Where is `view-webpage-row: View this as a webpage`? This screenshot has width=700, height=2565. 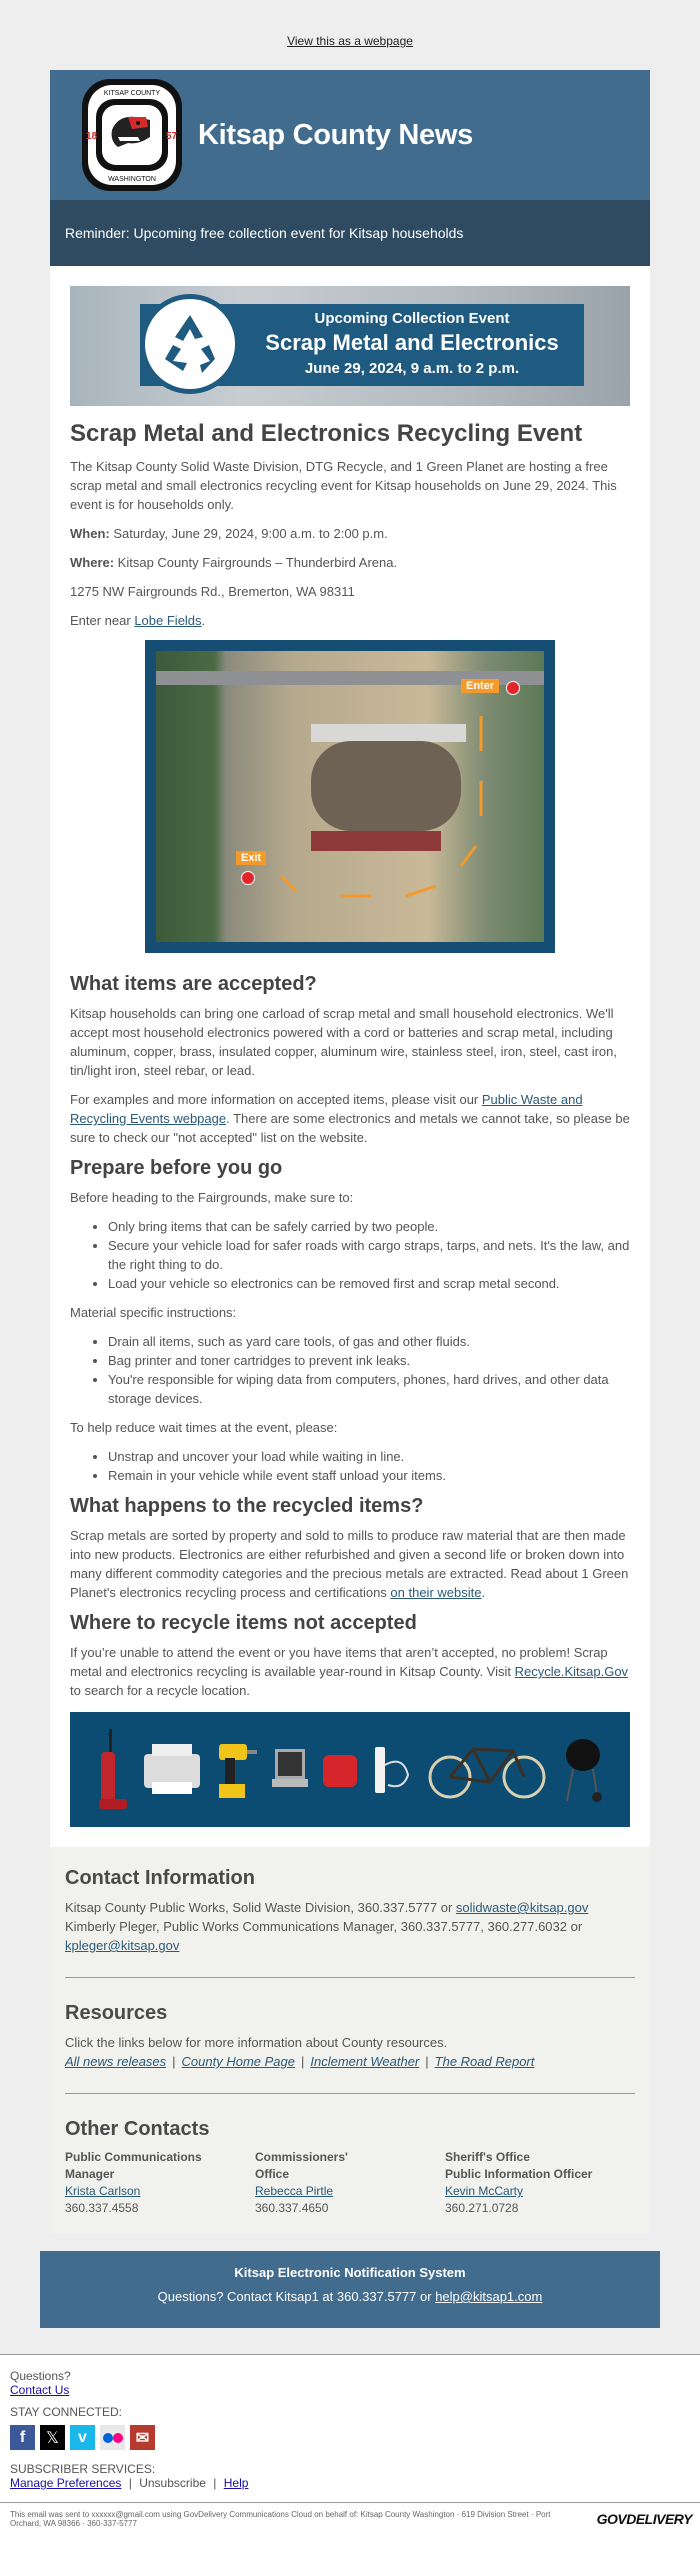 view-webpage-row: View this as a webpage is located at coordinates (350, 52).